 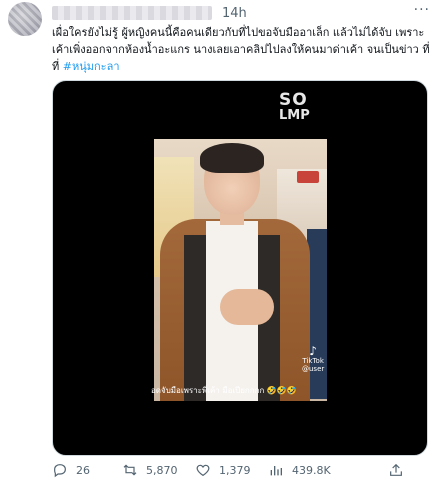 I want to click on clasped-hands, so click(x=247, y=307).